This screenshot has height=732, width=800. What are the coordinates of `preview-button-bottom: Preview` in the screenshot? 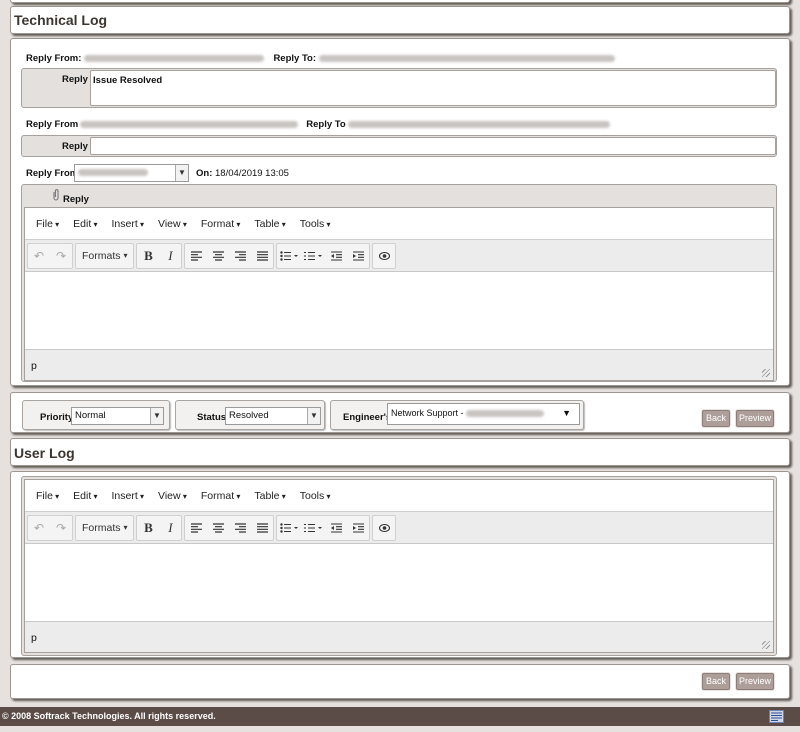 It's located at (755, 681).